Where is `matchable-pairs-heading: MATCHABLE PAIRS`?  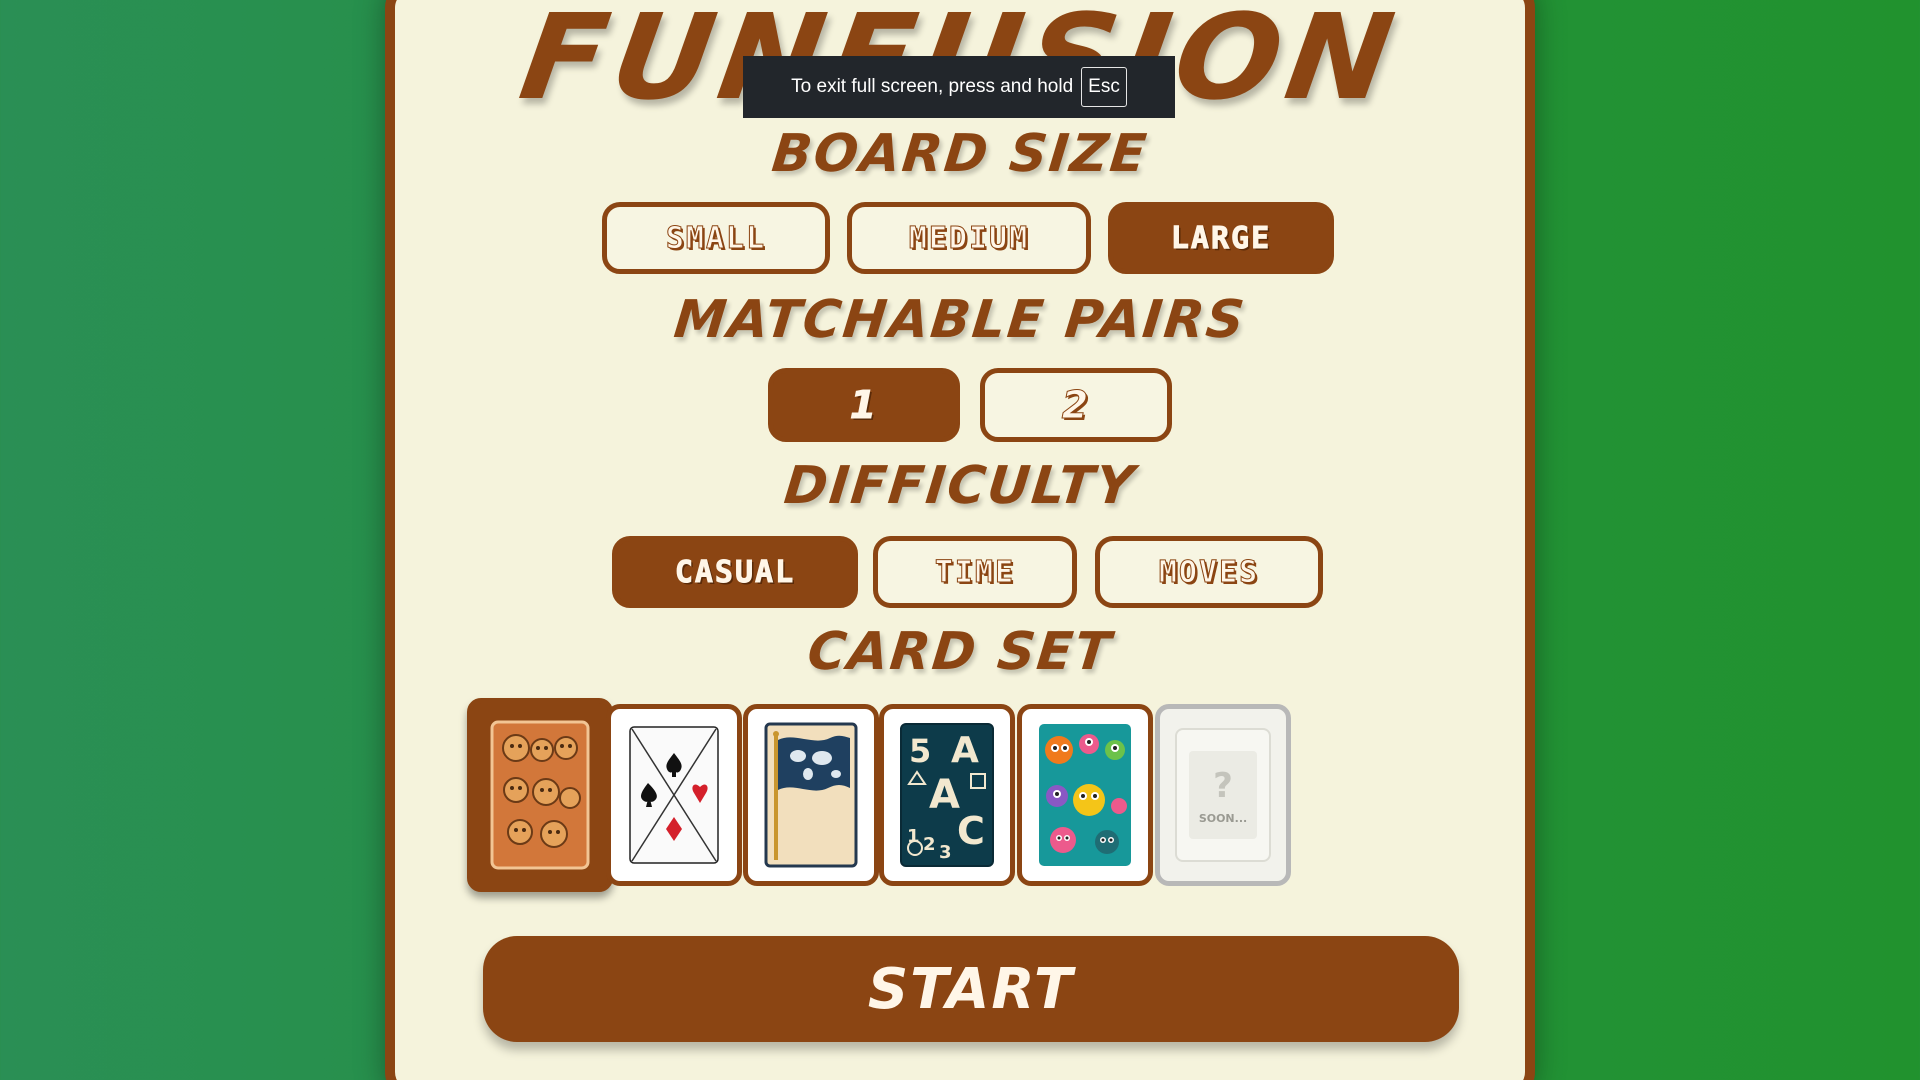
matchable-pairs-heading: MATCHABLE PAIRS is located at coordinates (960, 320).